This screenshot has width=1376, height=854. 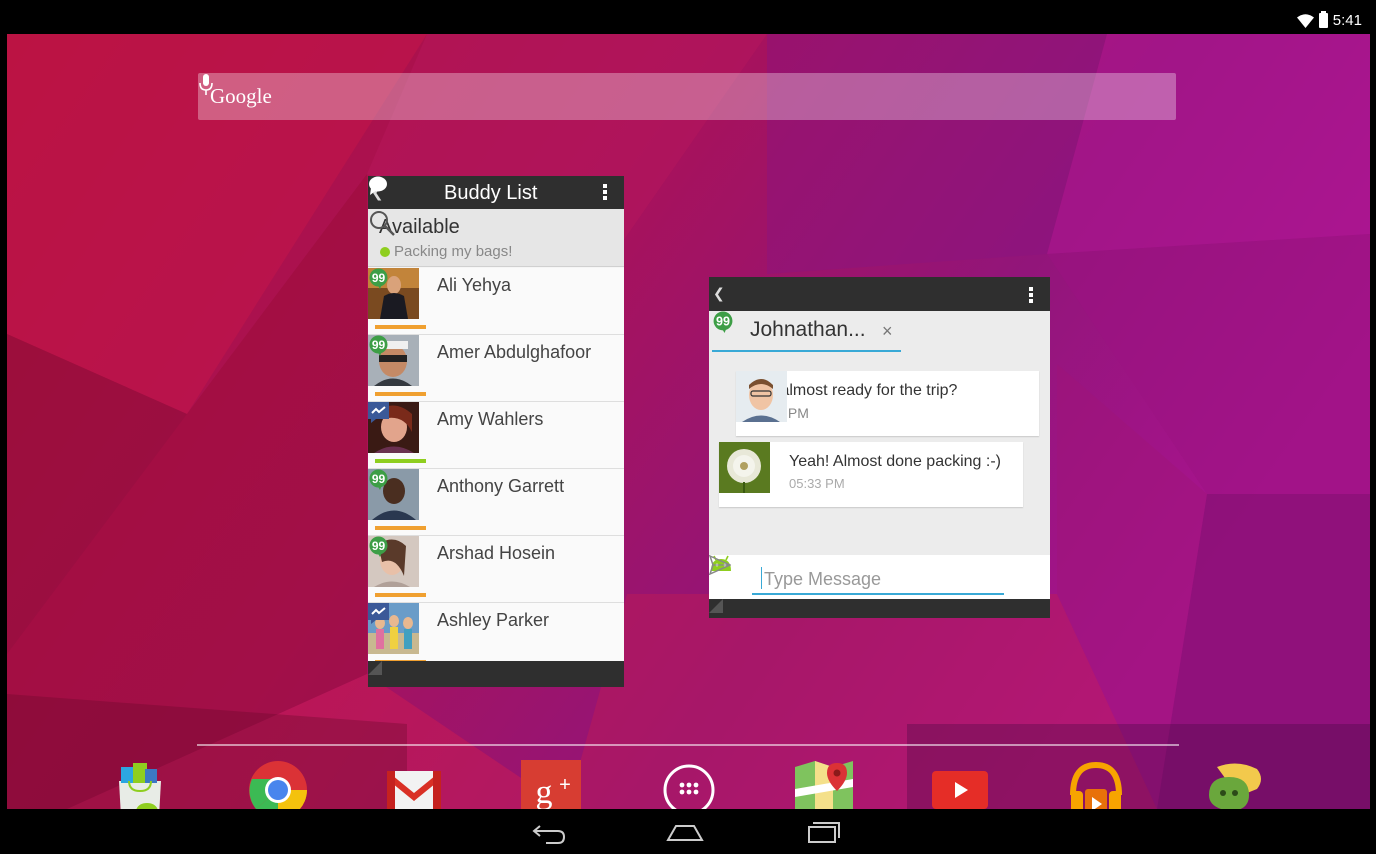 I want to click on navigation-bar, so click(x=688, y=831).